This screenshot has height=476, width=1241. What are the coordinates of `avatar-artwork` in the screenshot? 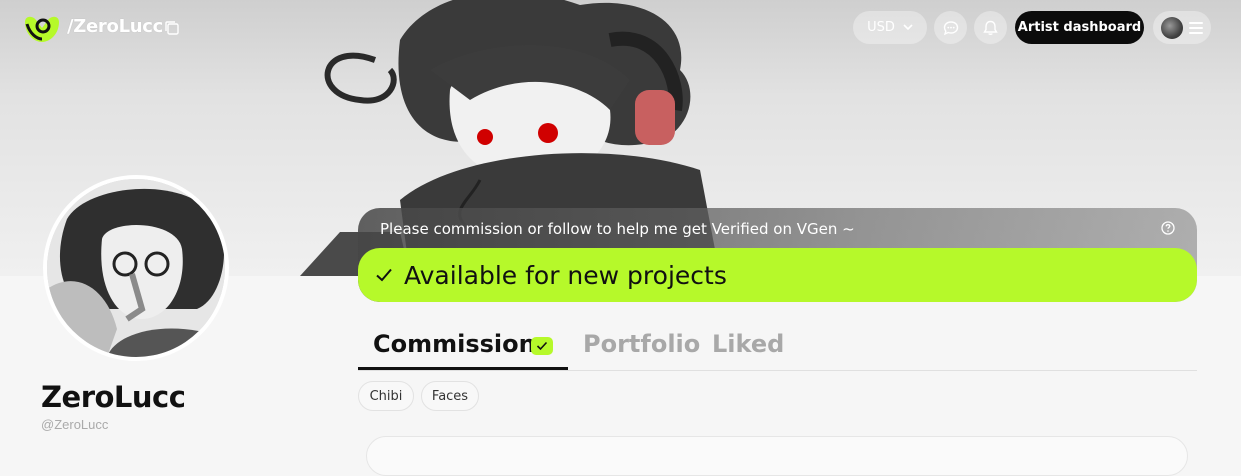 It's located at (136, 268).